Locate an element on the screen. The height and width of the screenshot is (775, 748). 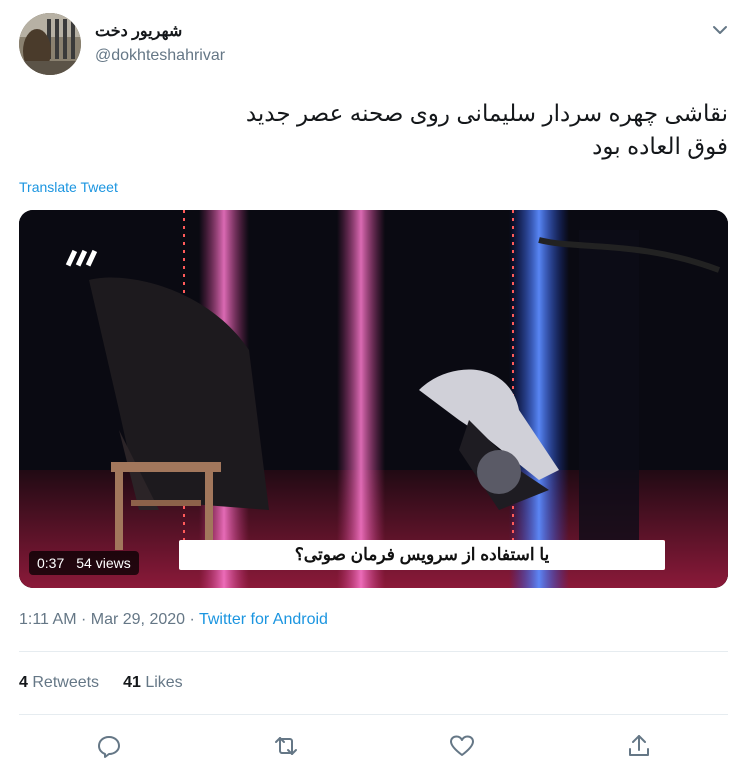
retweets-label: Retweets is located at coordinates (66, 682).